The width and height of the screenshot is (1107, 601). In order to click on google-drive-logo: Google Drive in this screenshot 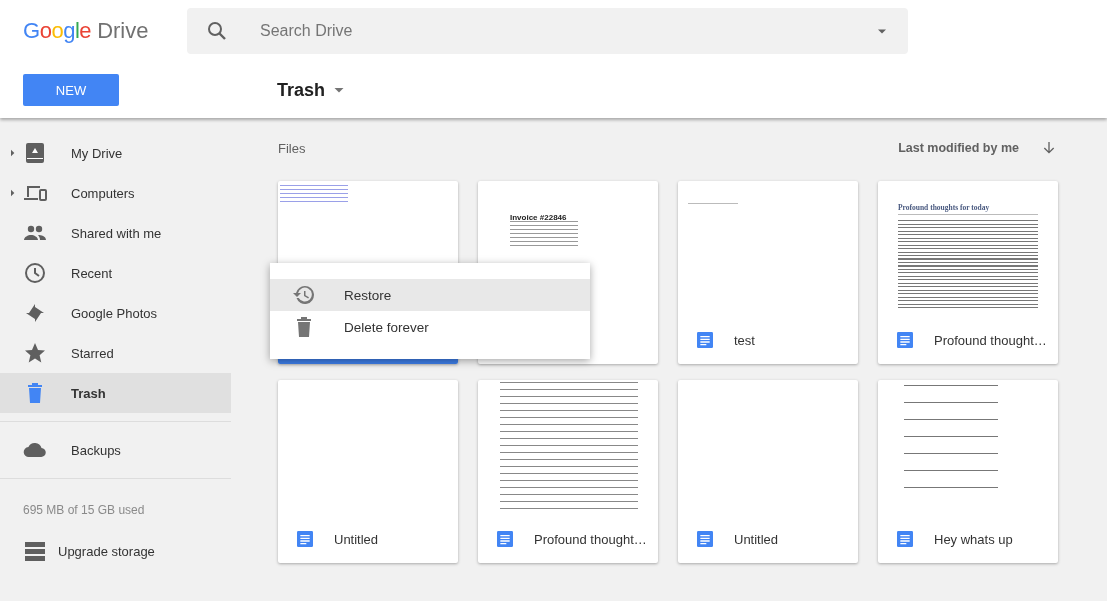, I will do `click(86, 31)`.